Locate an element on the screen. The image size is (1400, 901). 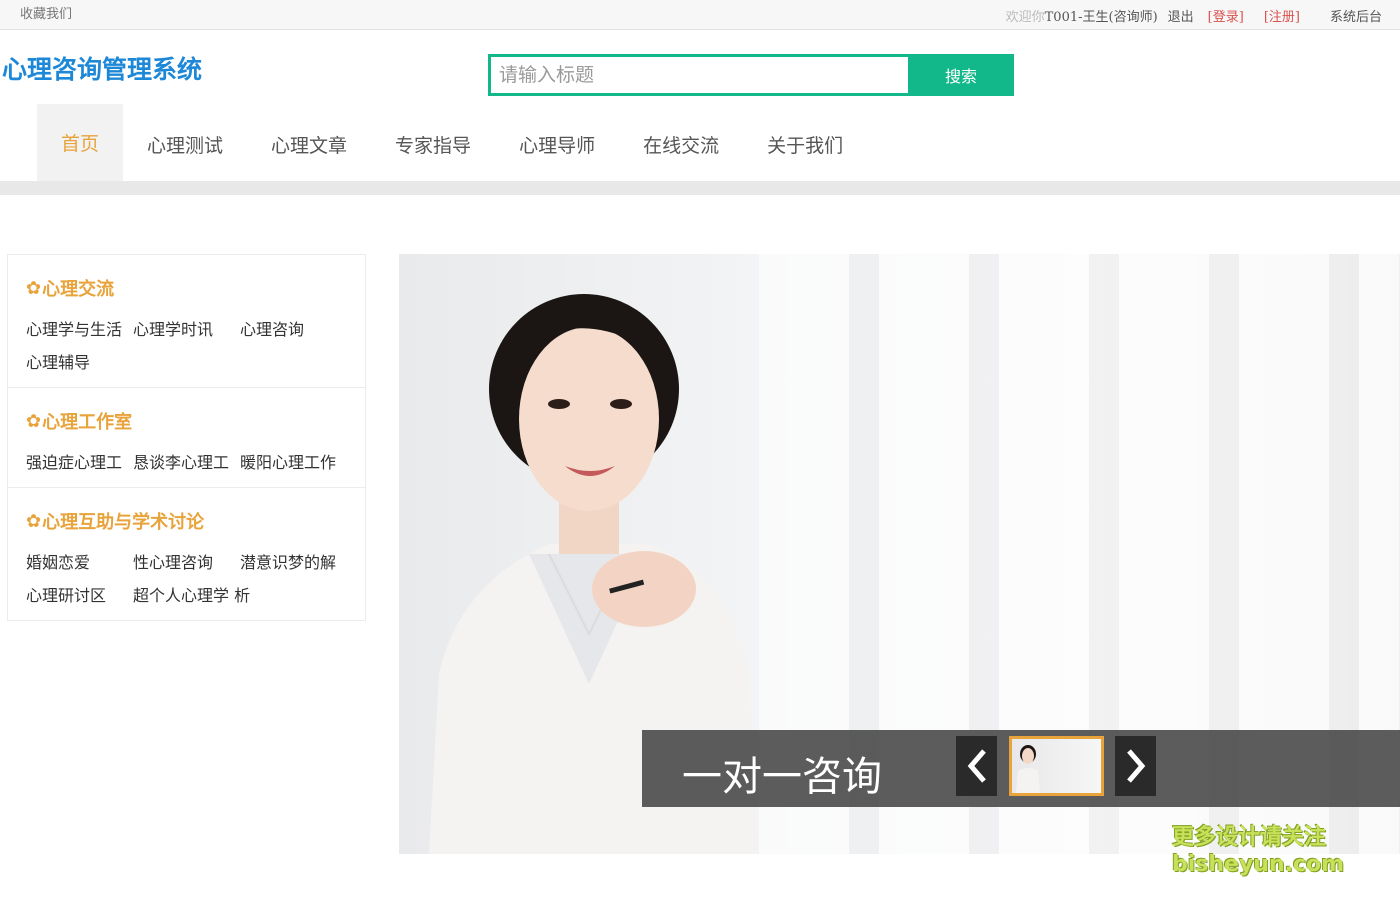
sidebar-link: 心理研讨区 is located at coordinates (79, 595).